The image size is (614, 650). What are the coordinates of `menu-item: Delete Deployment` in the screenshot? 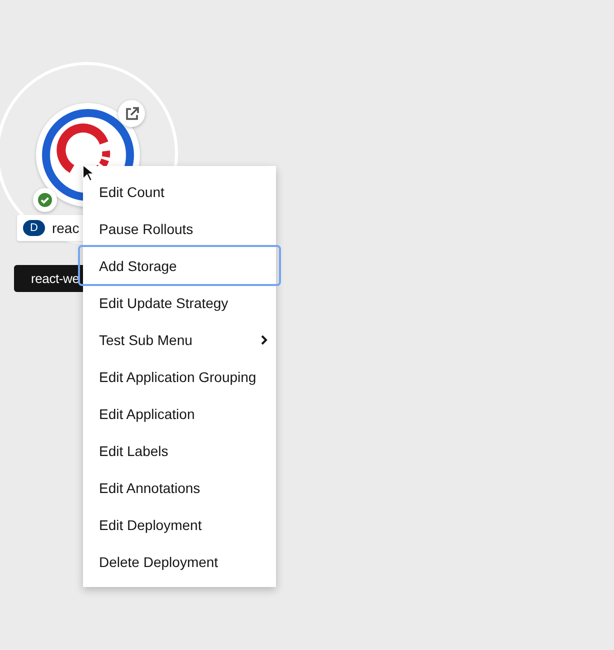 It's located at (179, 561).